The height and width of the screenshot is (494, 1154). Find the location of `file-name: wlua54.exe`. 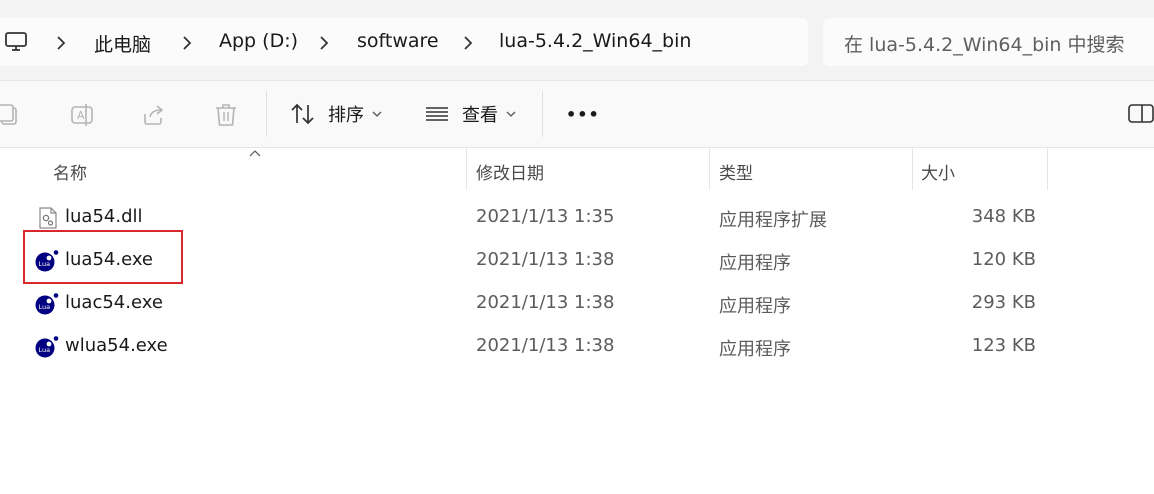

file-name: wlua54.exe is located at coordinates (116, 345).